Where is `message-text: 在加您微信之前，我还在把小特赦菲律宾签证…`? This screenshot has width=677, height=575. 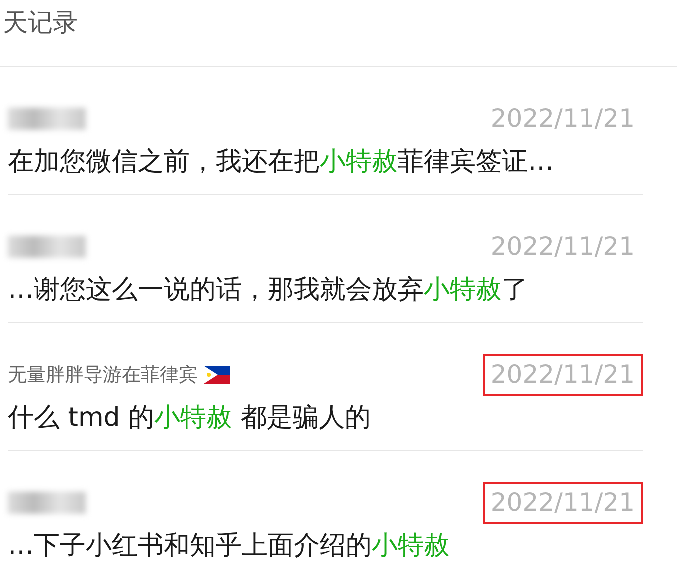 message-text: 在加您微信之前，我还在把小特赦菲律宾签证… is located at coordinates (325, 162).